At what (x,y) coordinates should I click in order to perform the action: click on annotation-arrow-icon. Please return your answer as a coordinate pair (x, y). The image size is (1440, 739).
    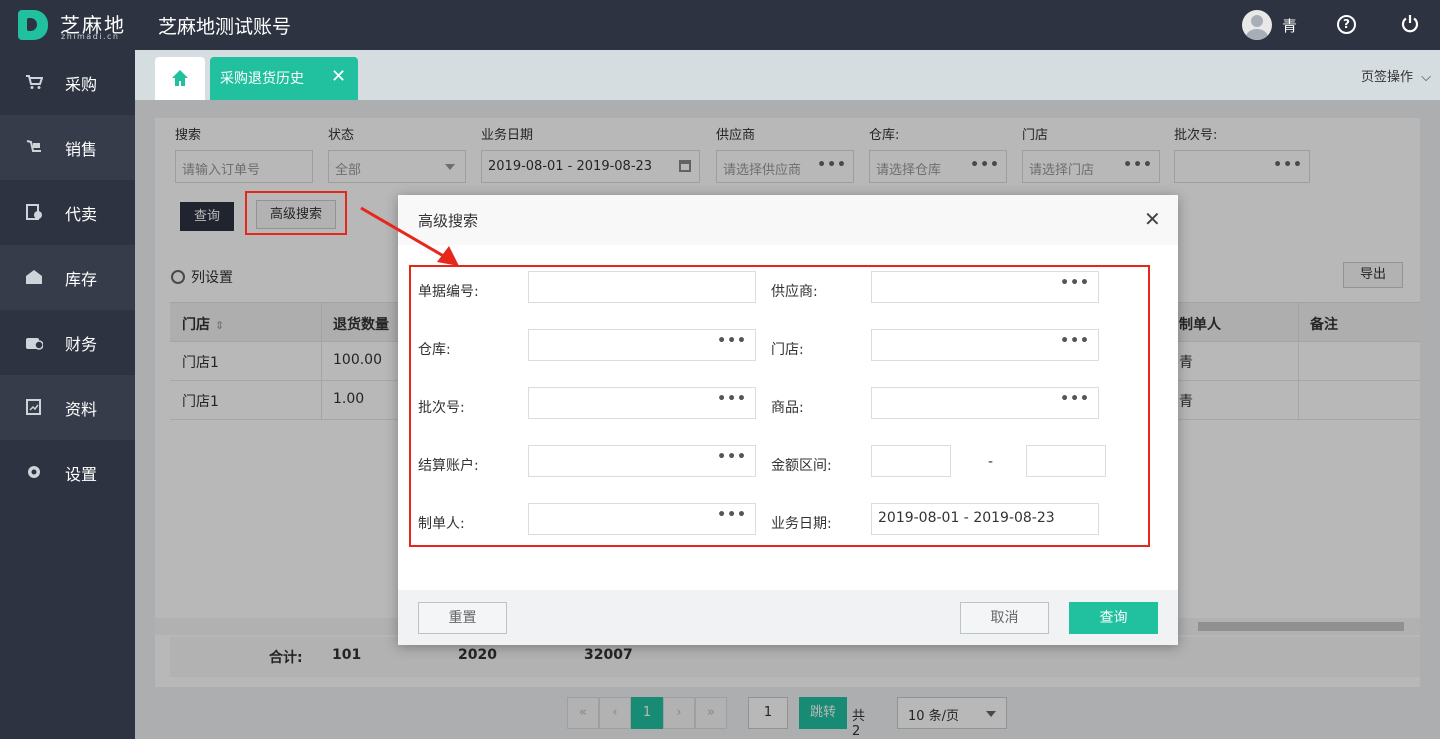
    Looking at the image, I should click on (409, 236).